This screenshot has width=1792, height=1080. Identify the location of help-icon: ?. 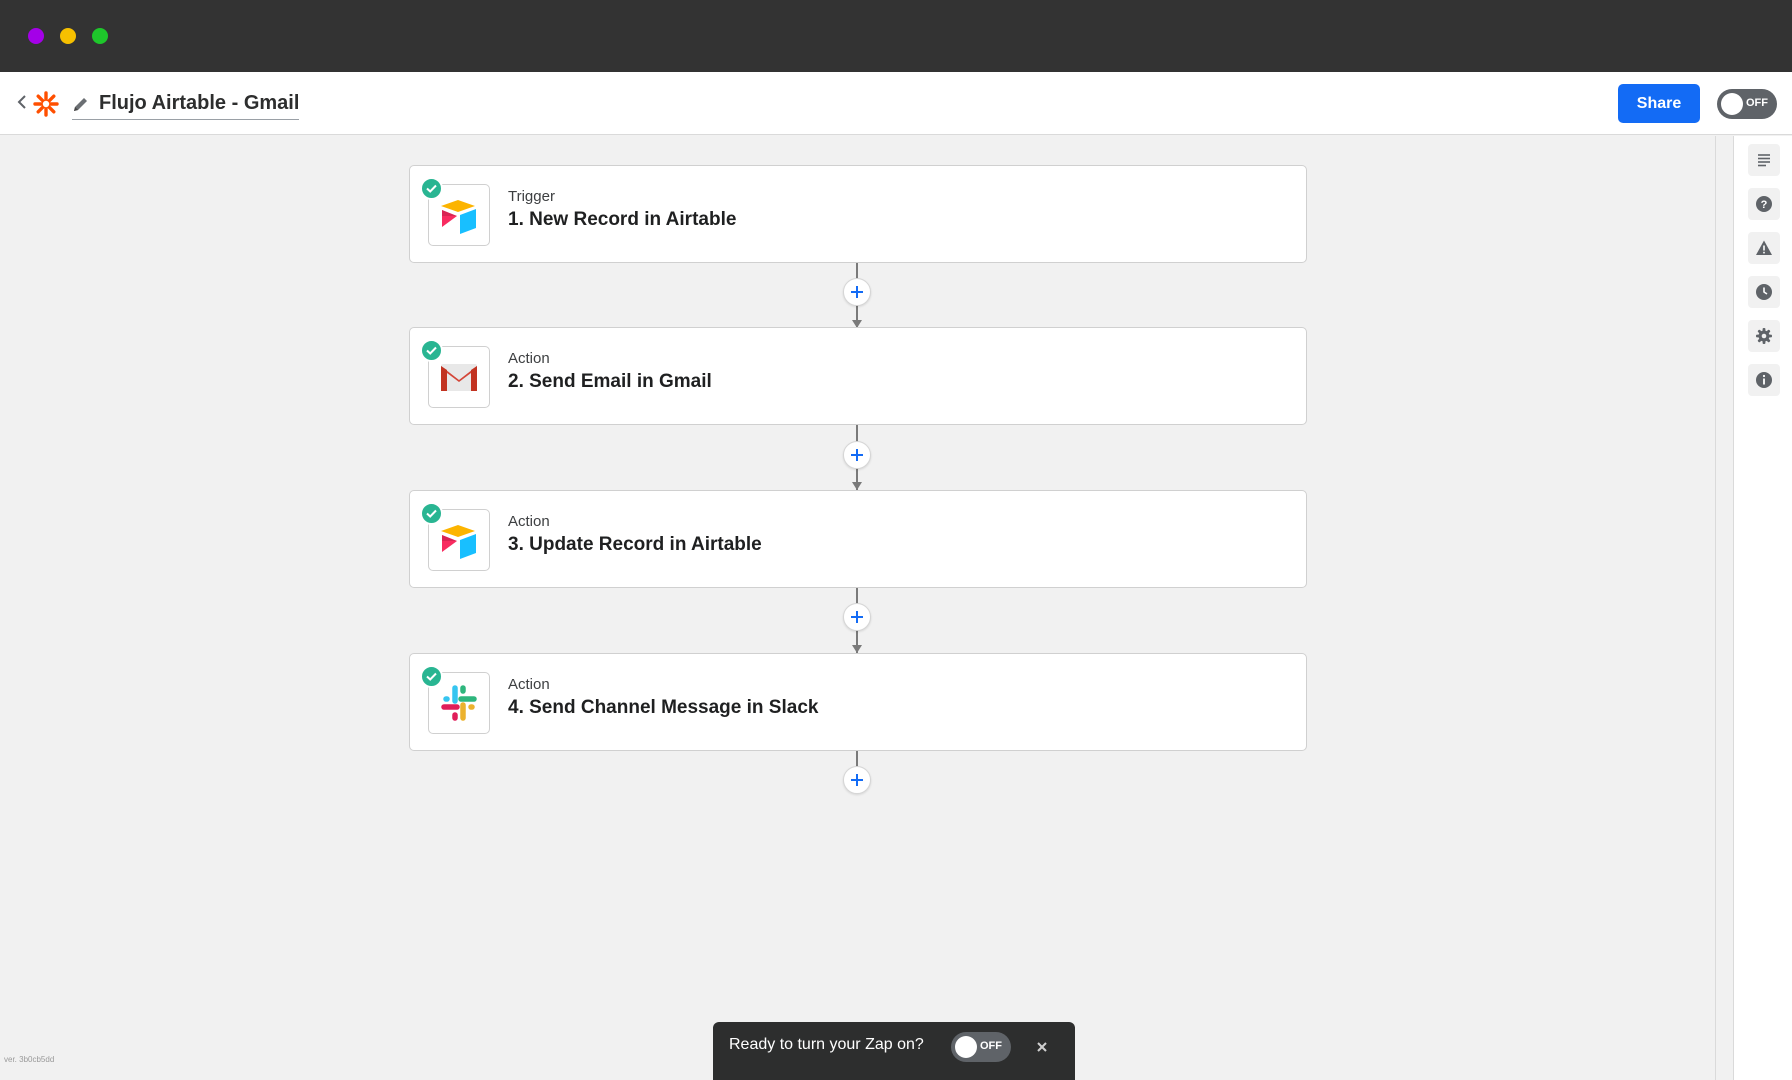
(1764, 204).